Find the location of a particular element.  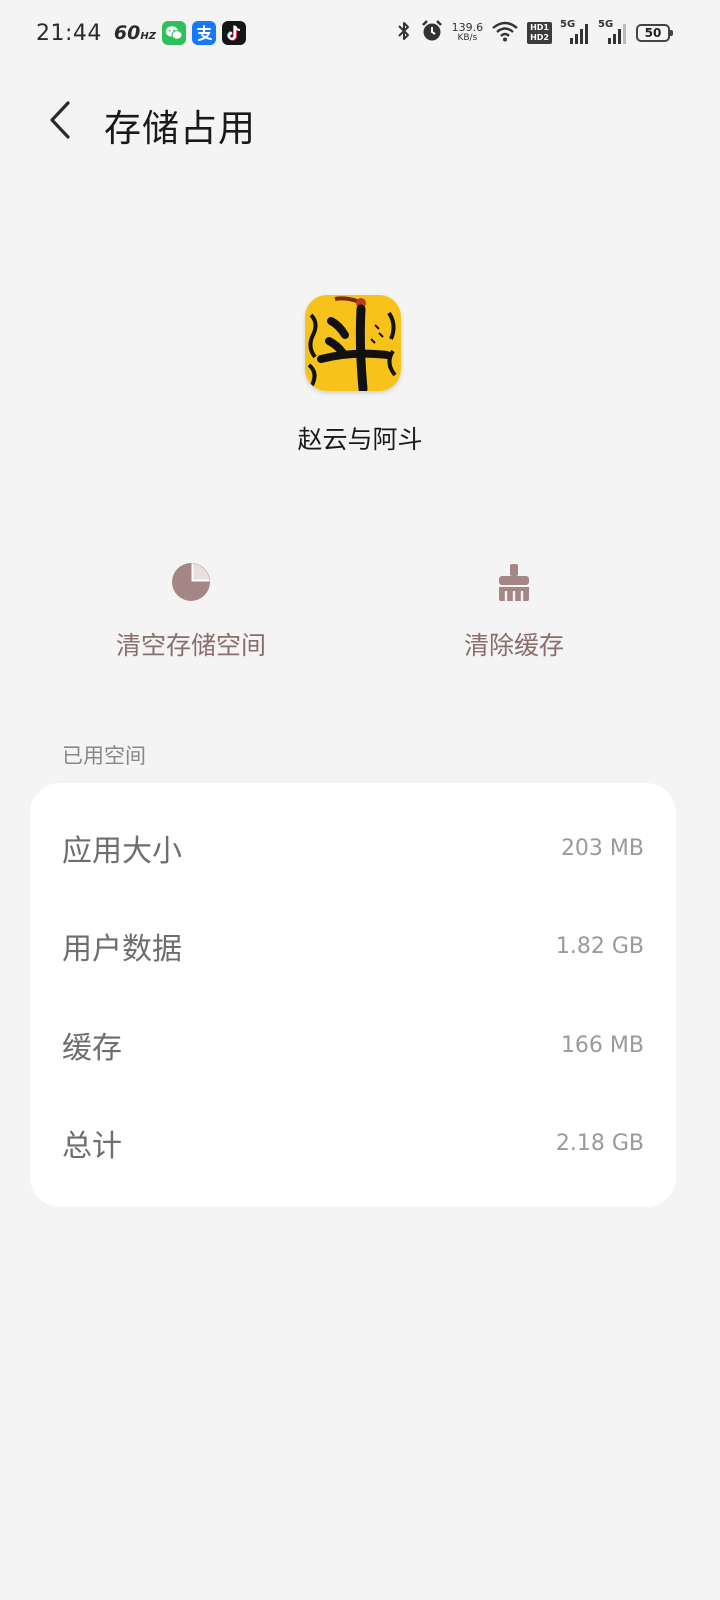

network-speed: 139.6 KB/s is located at coordinates (467, 32).